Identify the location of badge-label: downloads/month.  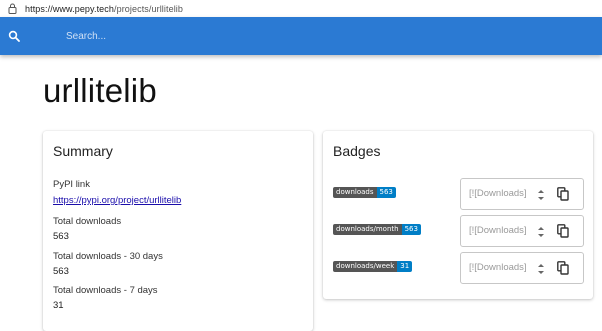
(367, 229).